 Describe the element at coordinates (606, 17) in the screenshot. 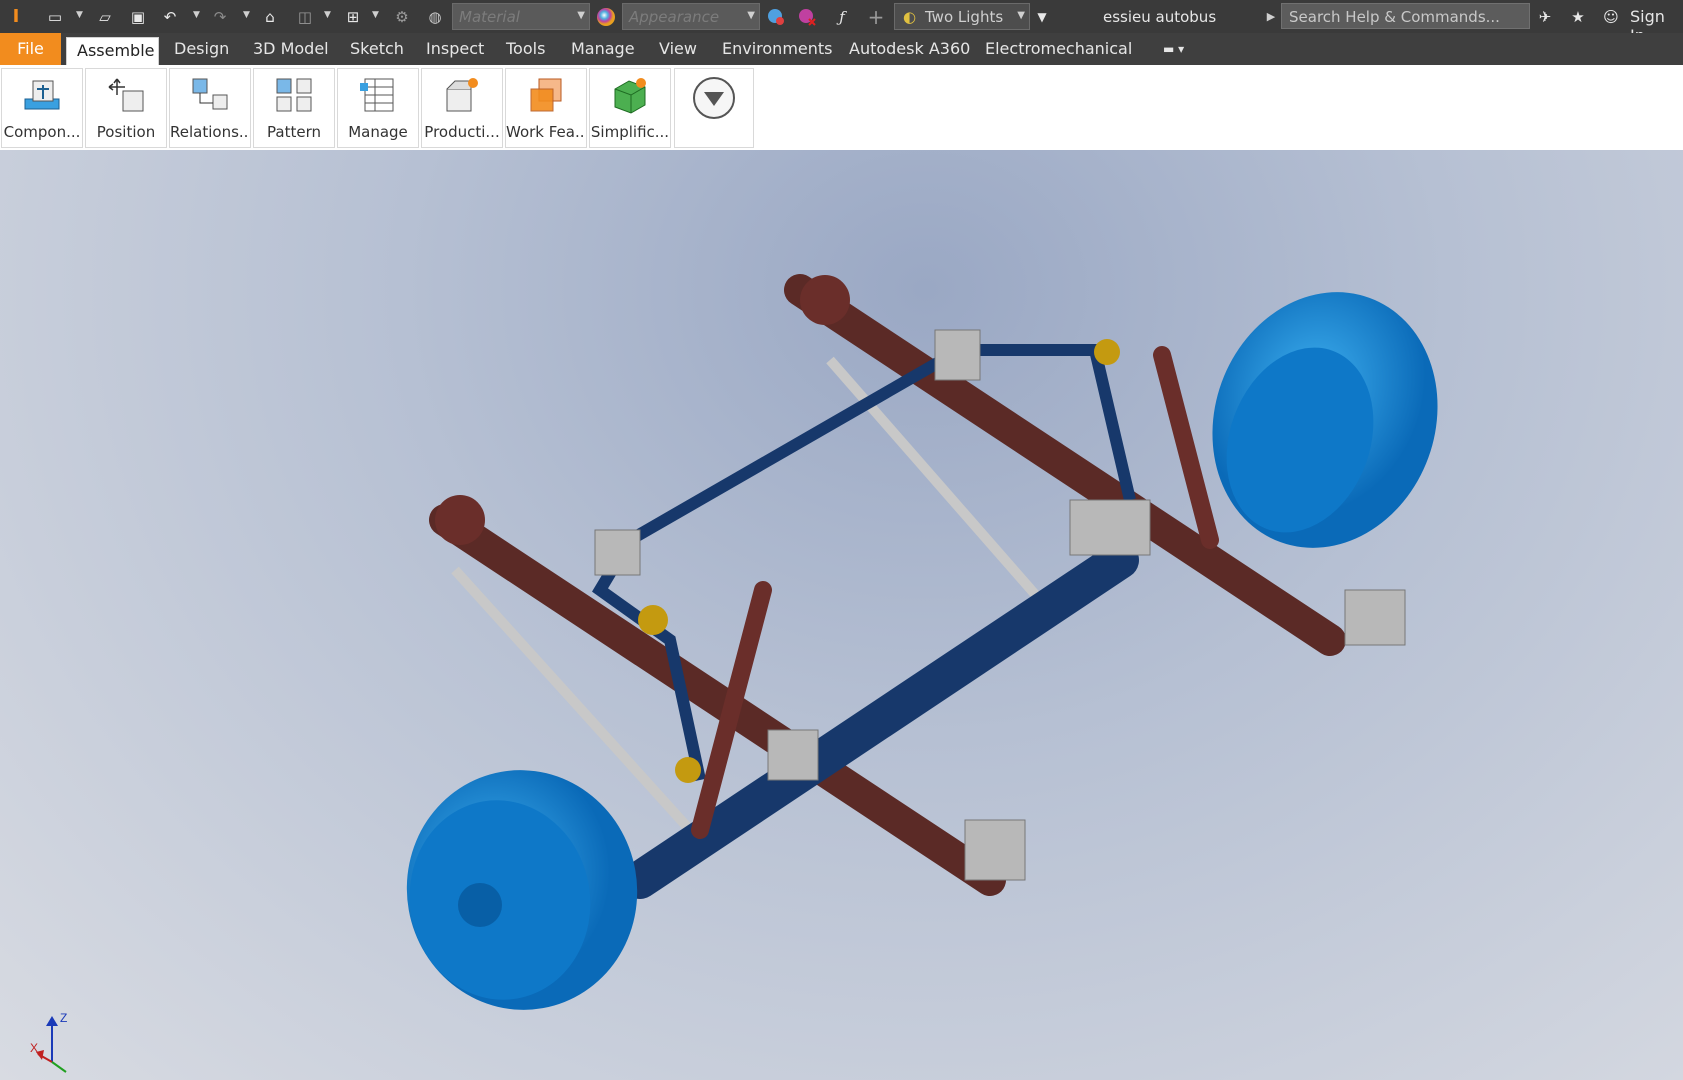

I see `appearance-ball-icon` at that location.